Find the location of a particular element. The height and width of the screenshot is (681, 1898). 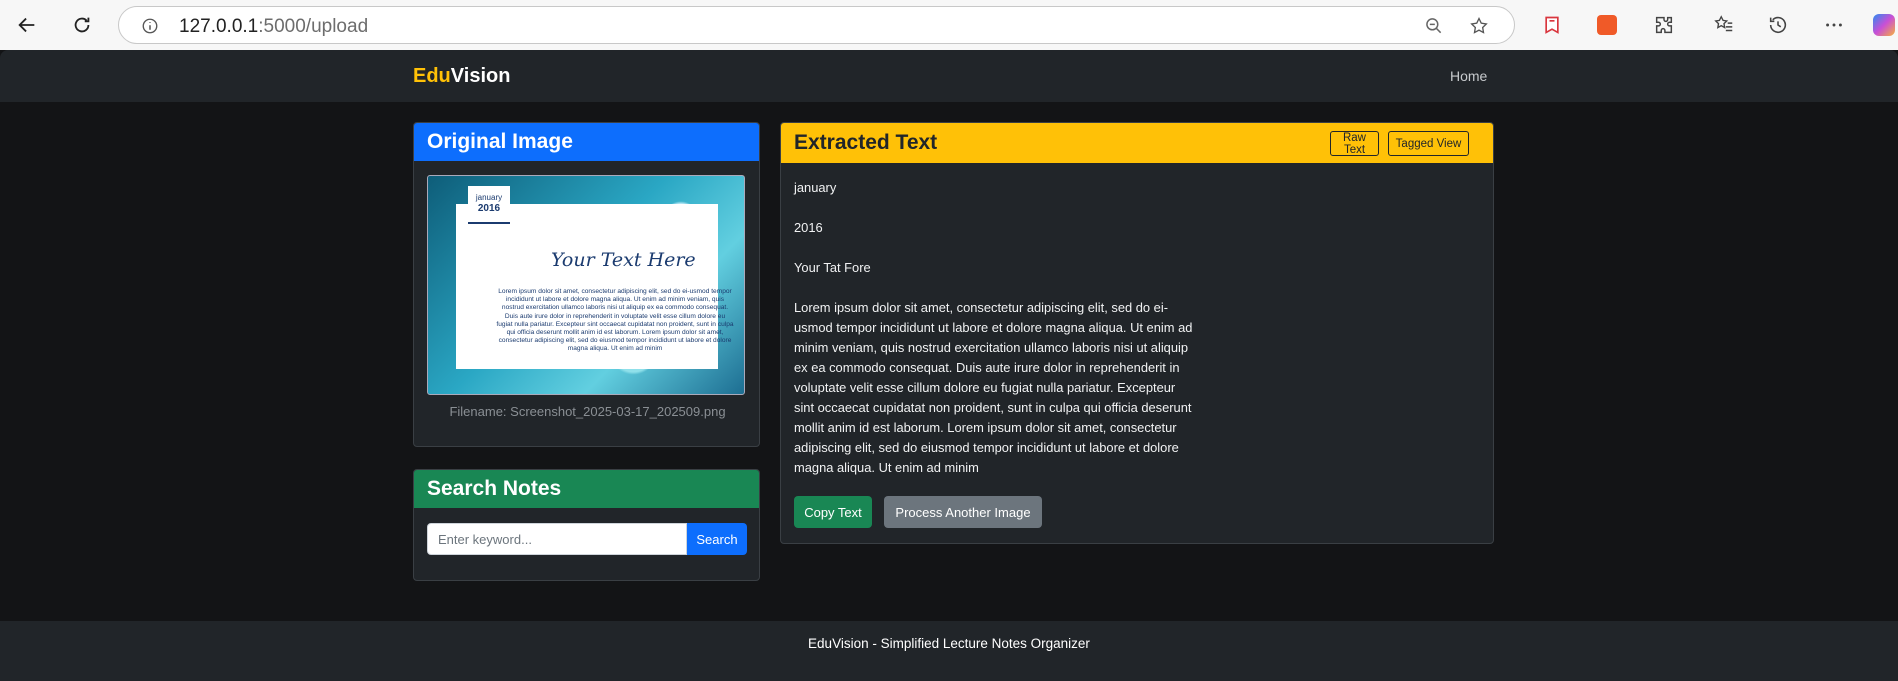

process-another-image-button: Process Another Image is located at coordinates (963, 512).